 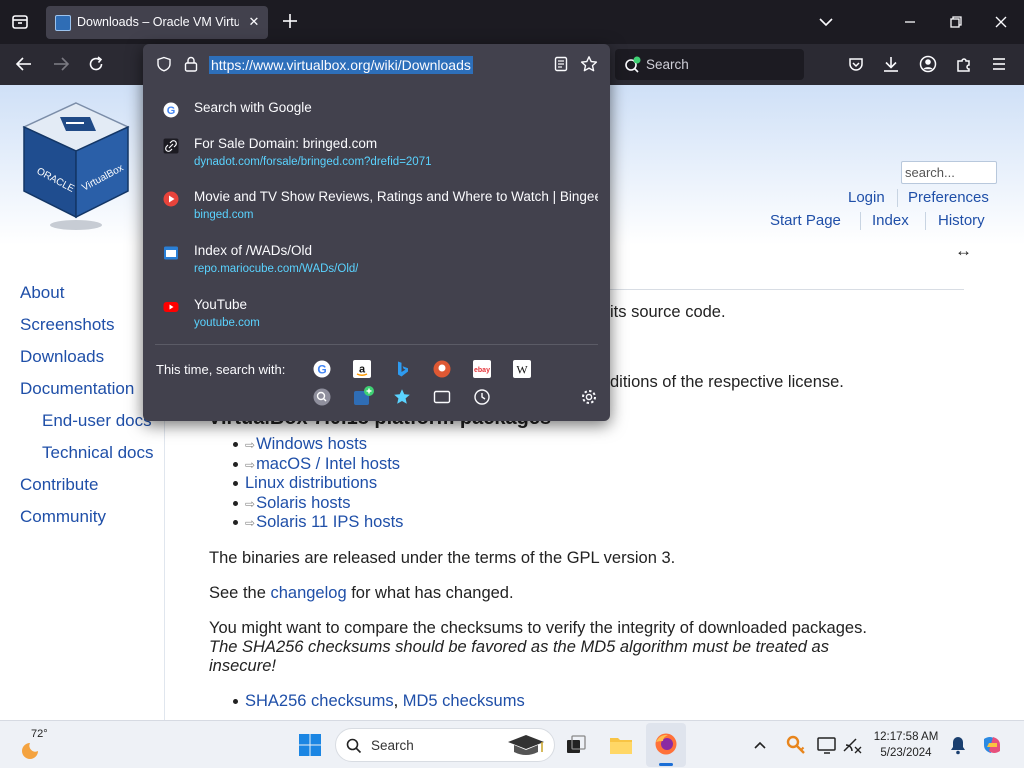 What do you see at coordinates (999, 64) in the screenshot?
I see `hamburger-menu-icon` at bounding box center [999, 64].